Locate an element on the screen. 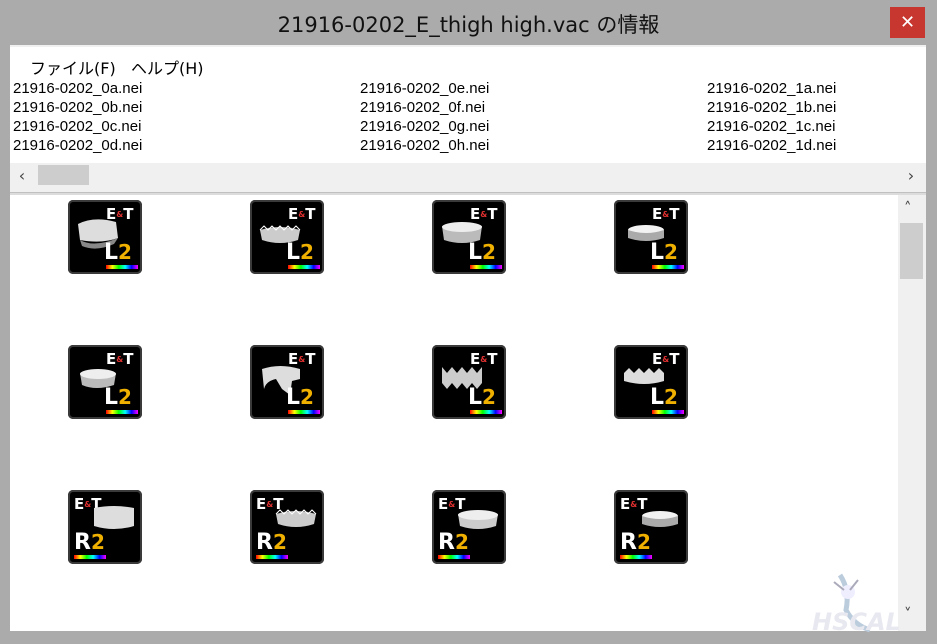  scroll-left-icon: ‹ is located at coordinates (22, 175).